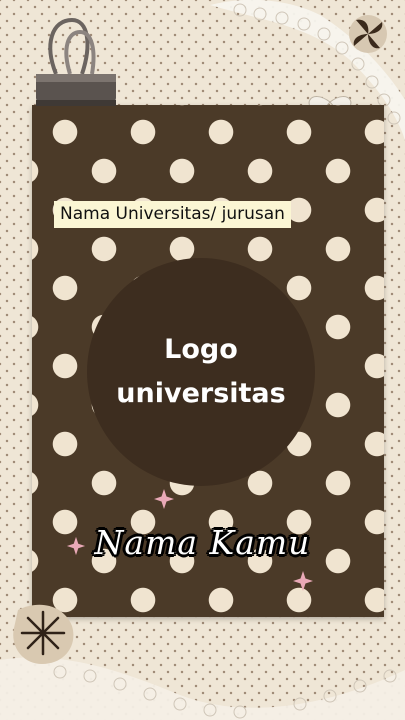 This screenshot has height=720, width=405. Describe the element at coordinates (172, 214) in the screenshot. I see `university-label: Nama Universitas/ jurusan` at that location.